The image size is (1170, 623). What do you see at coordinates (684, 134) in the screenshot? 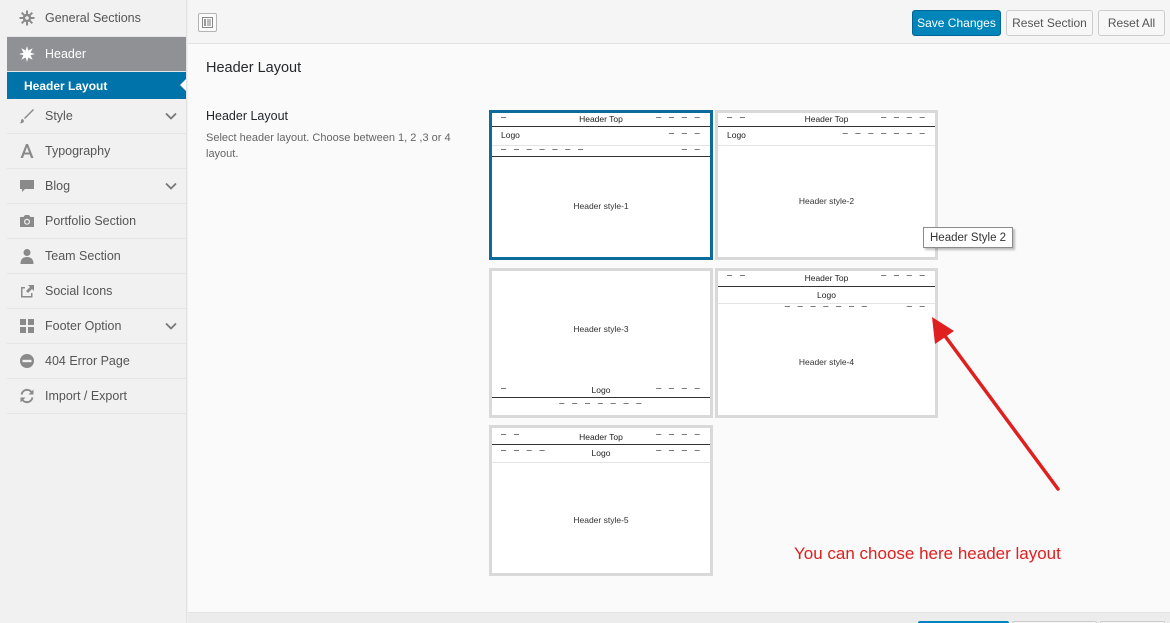
I see `menu-dashes: — — —` at bounding box center [684, 134].